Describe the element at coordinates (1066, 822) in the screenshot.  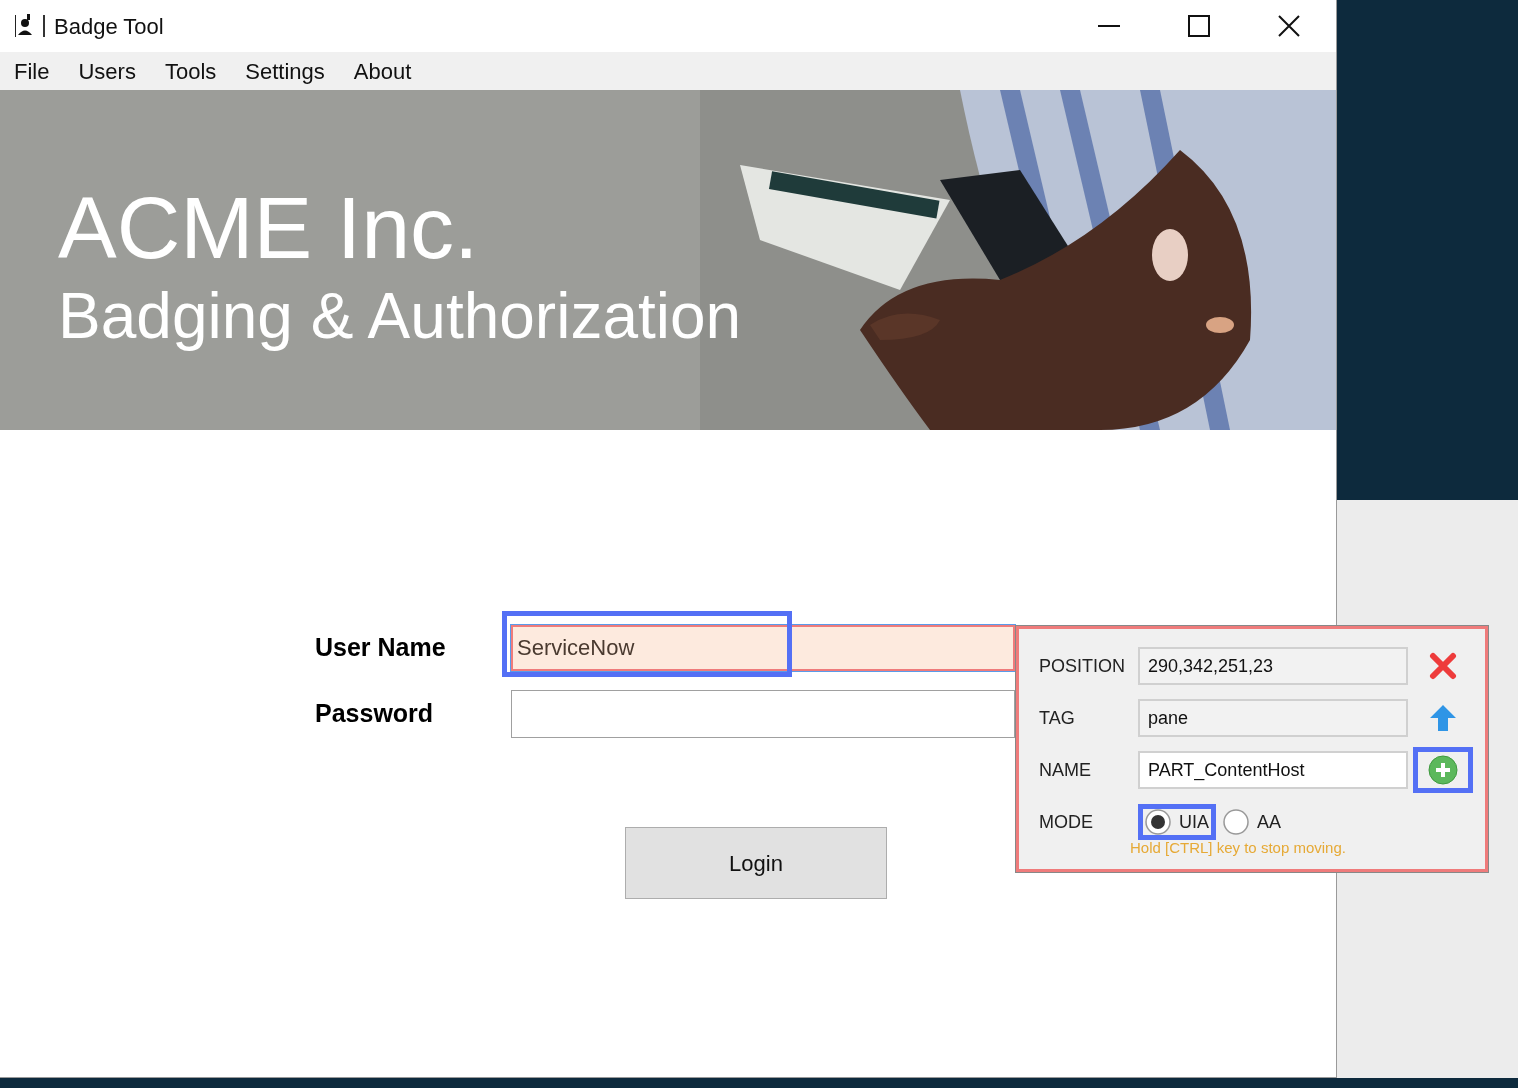
I see `field-label: MODE` at that location.